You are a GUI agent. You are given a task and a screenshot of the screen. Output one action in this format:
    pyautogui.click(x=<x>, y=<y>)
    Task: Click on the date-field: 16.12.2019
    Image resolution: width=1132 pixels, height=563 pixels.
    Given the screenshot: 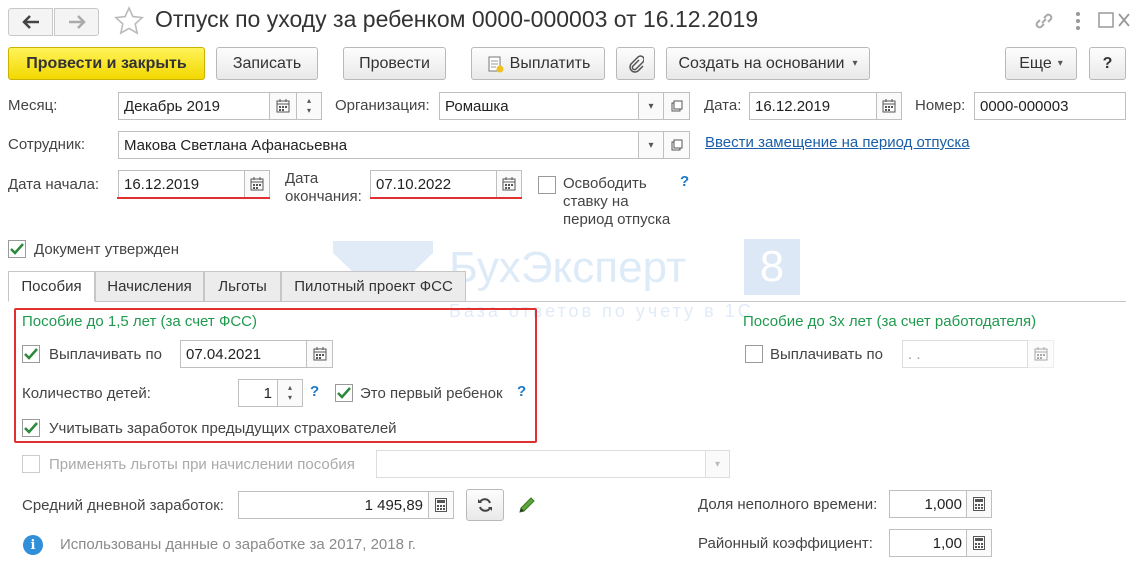 What is the action you would take?
    pyautogui.click(x=813, y=106)
    